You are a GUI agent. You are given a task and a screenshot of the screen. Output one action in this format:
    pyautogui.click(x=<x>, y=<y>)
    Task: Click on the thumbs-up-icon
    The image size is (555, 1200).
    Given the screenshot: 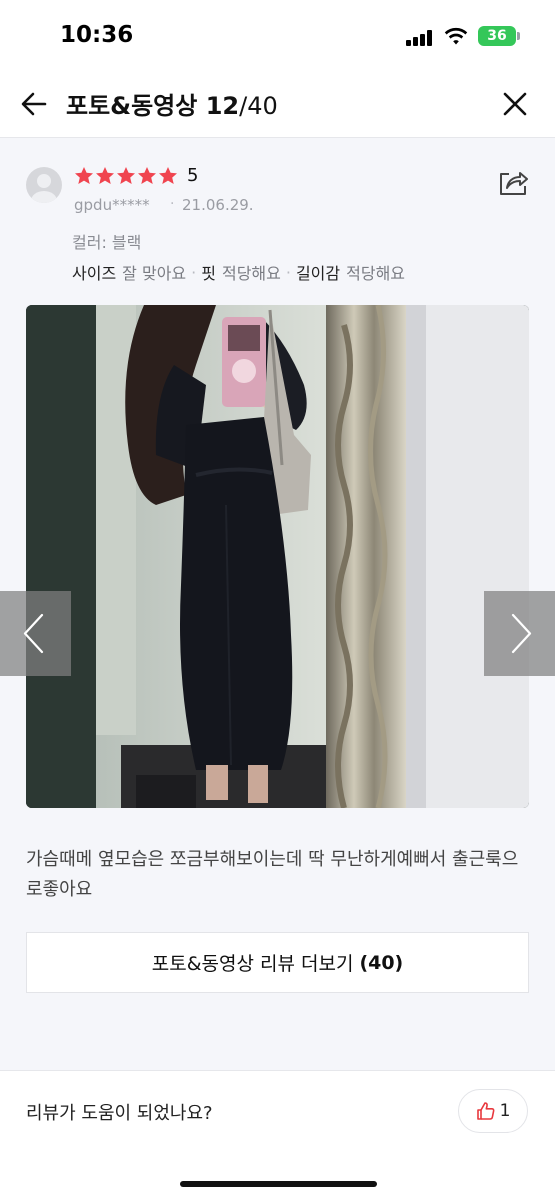 What is the action you would take?
    pyautogui.click(x=485, y=1111)
    